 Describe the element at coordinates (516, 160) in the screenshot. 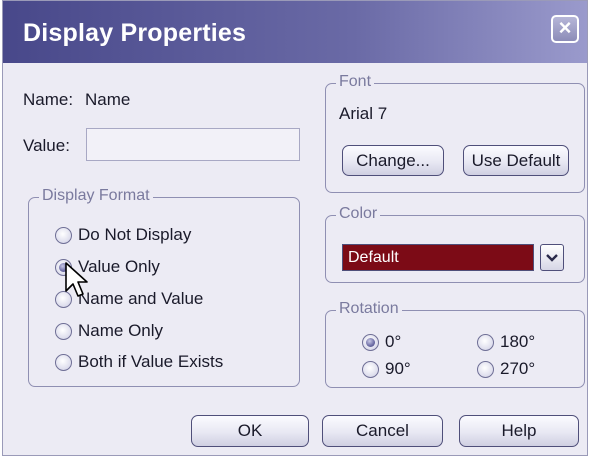

I see `use-default-button: Use Default` at that location.